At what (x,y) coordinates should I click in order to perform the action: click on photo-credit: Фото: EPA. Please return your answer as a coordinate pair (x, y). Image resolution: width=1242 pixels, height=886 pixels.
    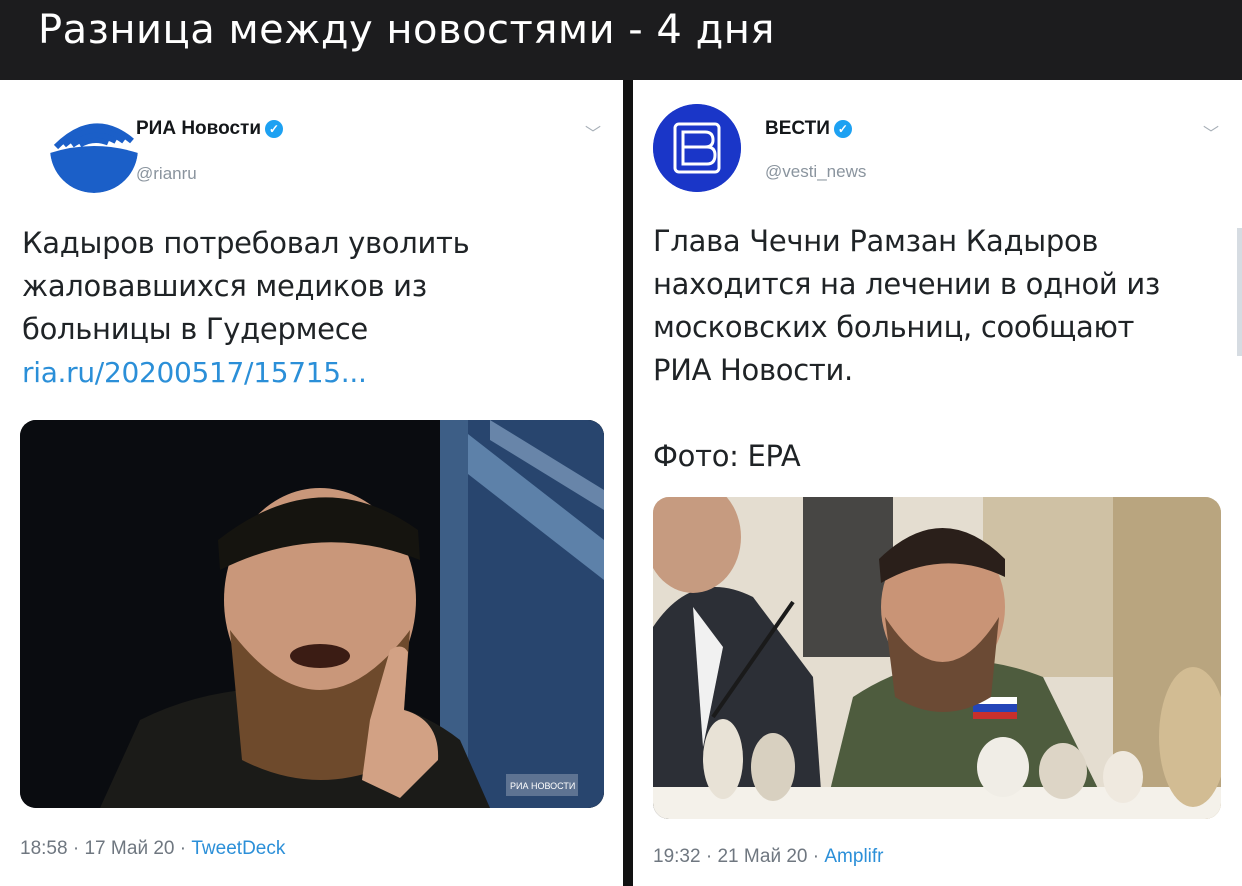
    Looking at the image, I should click on (727, 456).